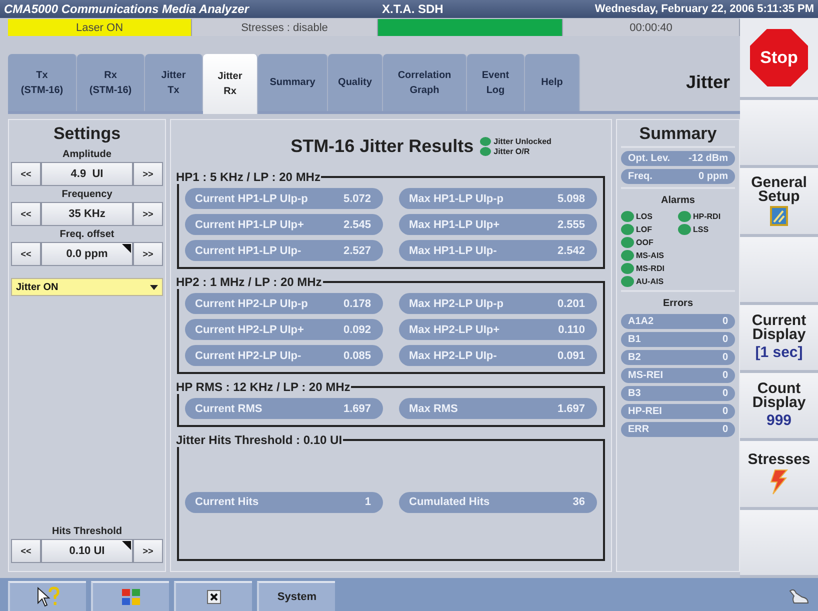 The height and width of the screenshot is (611, 818). What do you see at coordinates (382, 146) in the screenshot?
I see `results-title: STM-16 Jitter Results` at bounding box center [382, 146].